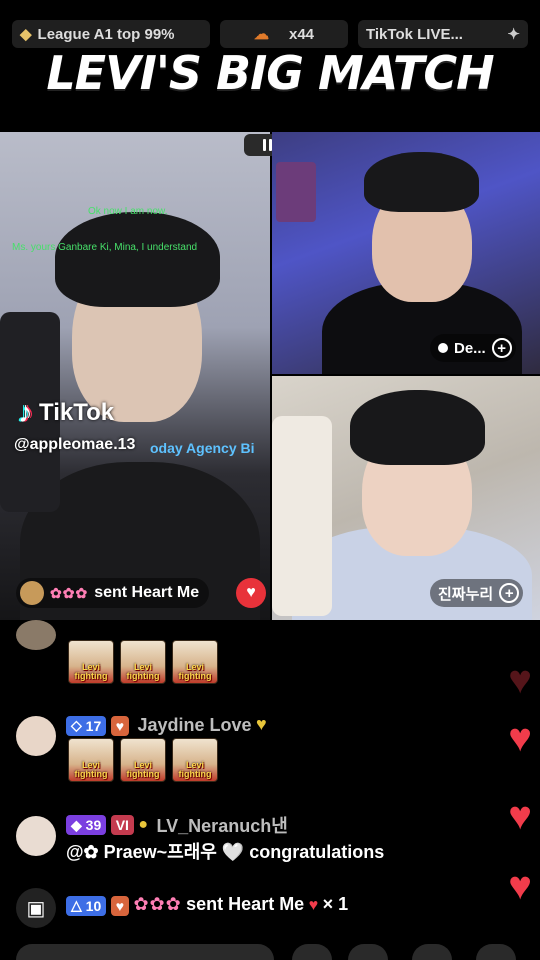  I want to click on chat-text: @✿ Praew~프래우 🤍 congratulations, so click(225, 852).